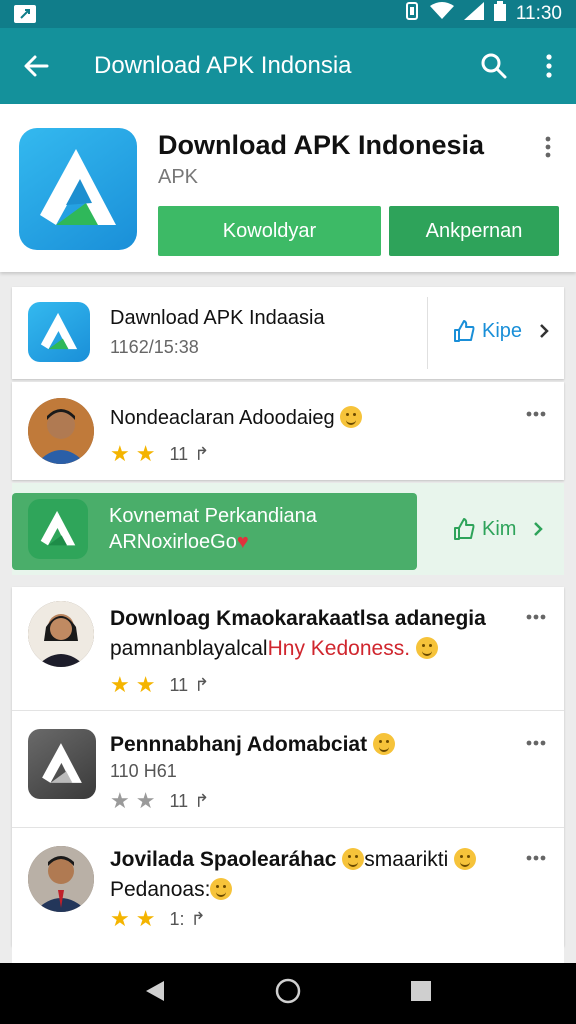 This screenshot has height=1024, width=576. I want to click on list-item-title-suffix: smaarikti, so click(406, 859).